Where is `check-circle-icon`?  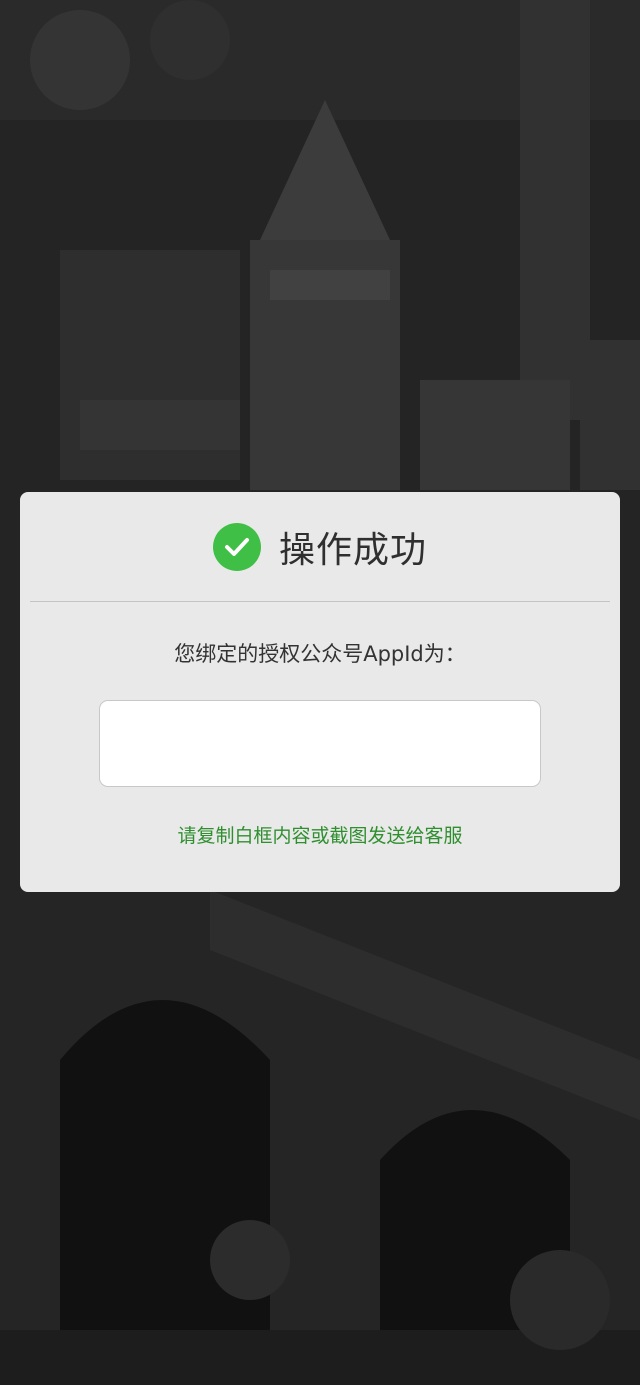
check-circle-icon is located at coordinates (236, 546).